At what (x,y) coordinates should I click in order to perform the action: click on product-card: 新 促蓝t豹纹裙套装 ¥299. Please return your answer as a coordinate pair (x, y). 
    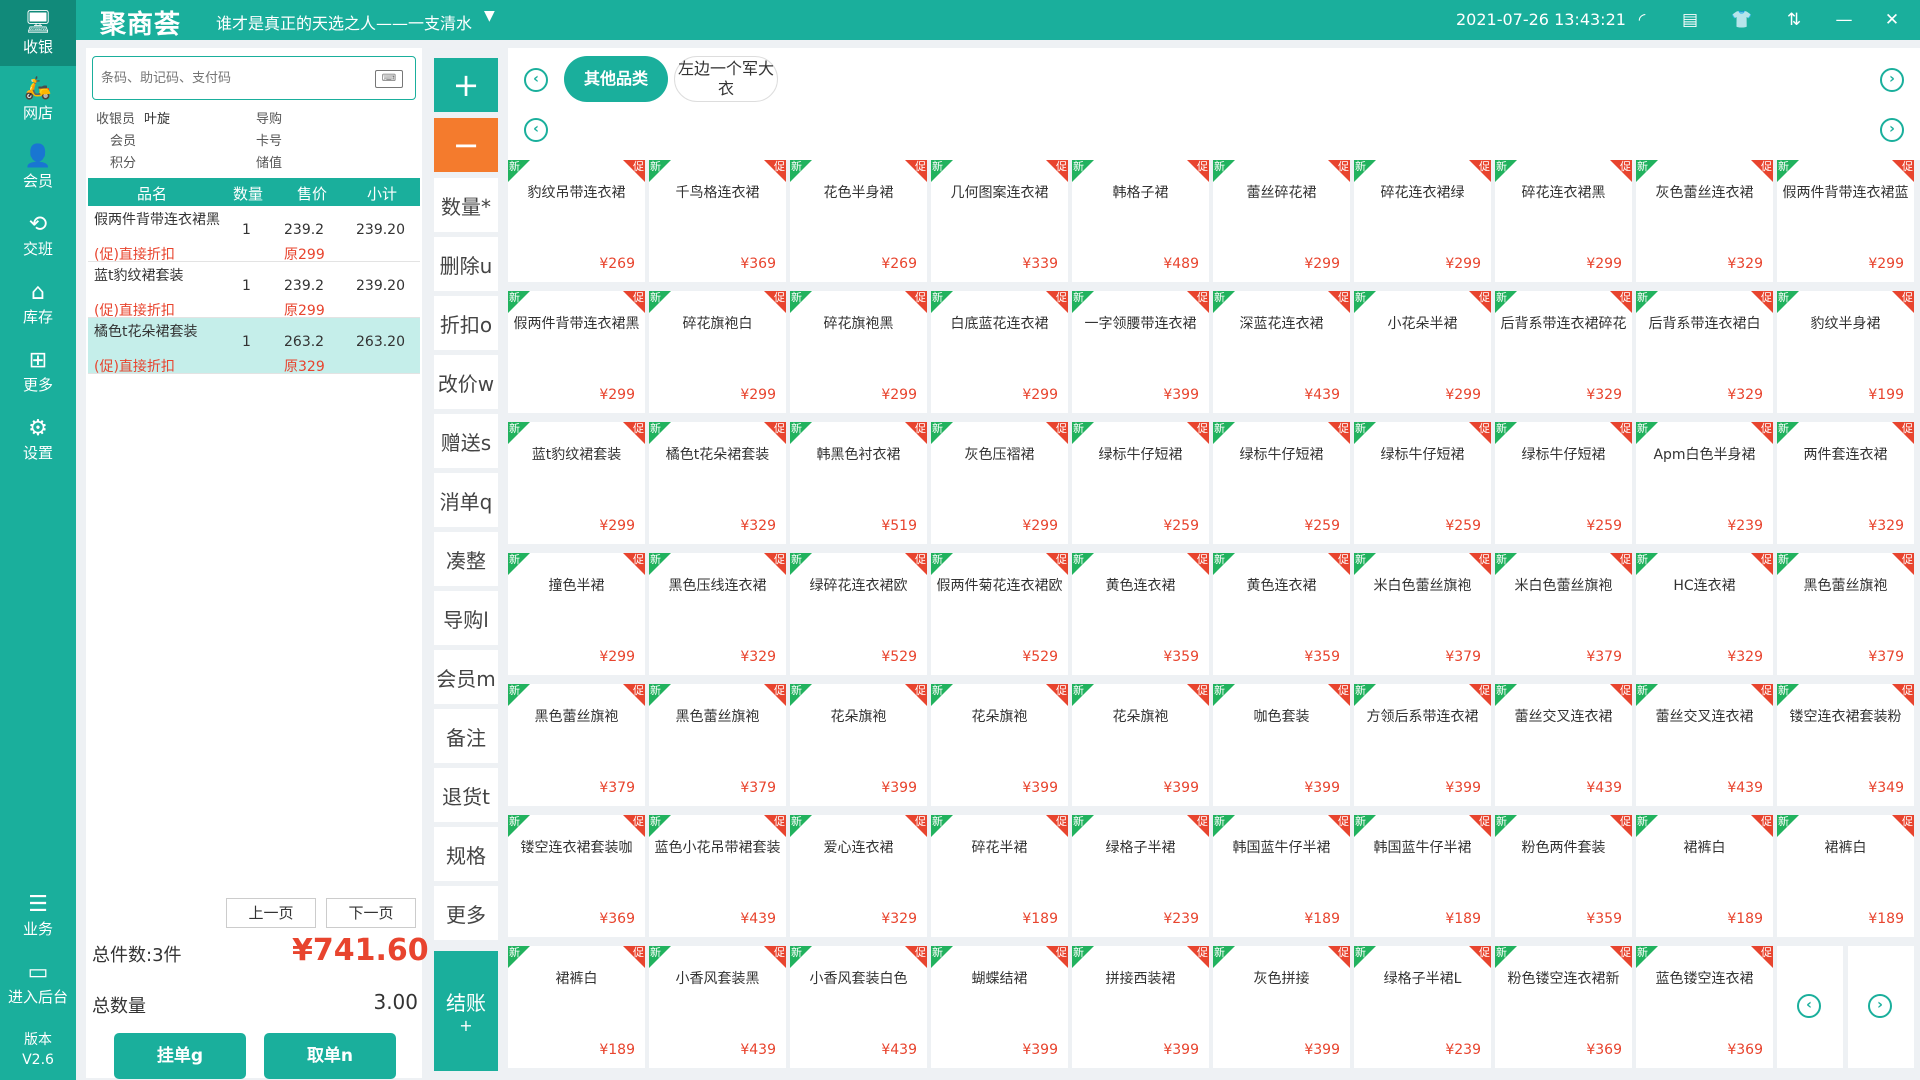
    Looking at the image, I should click on (576, 483).